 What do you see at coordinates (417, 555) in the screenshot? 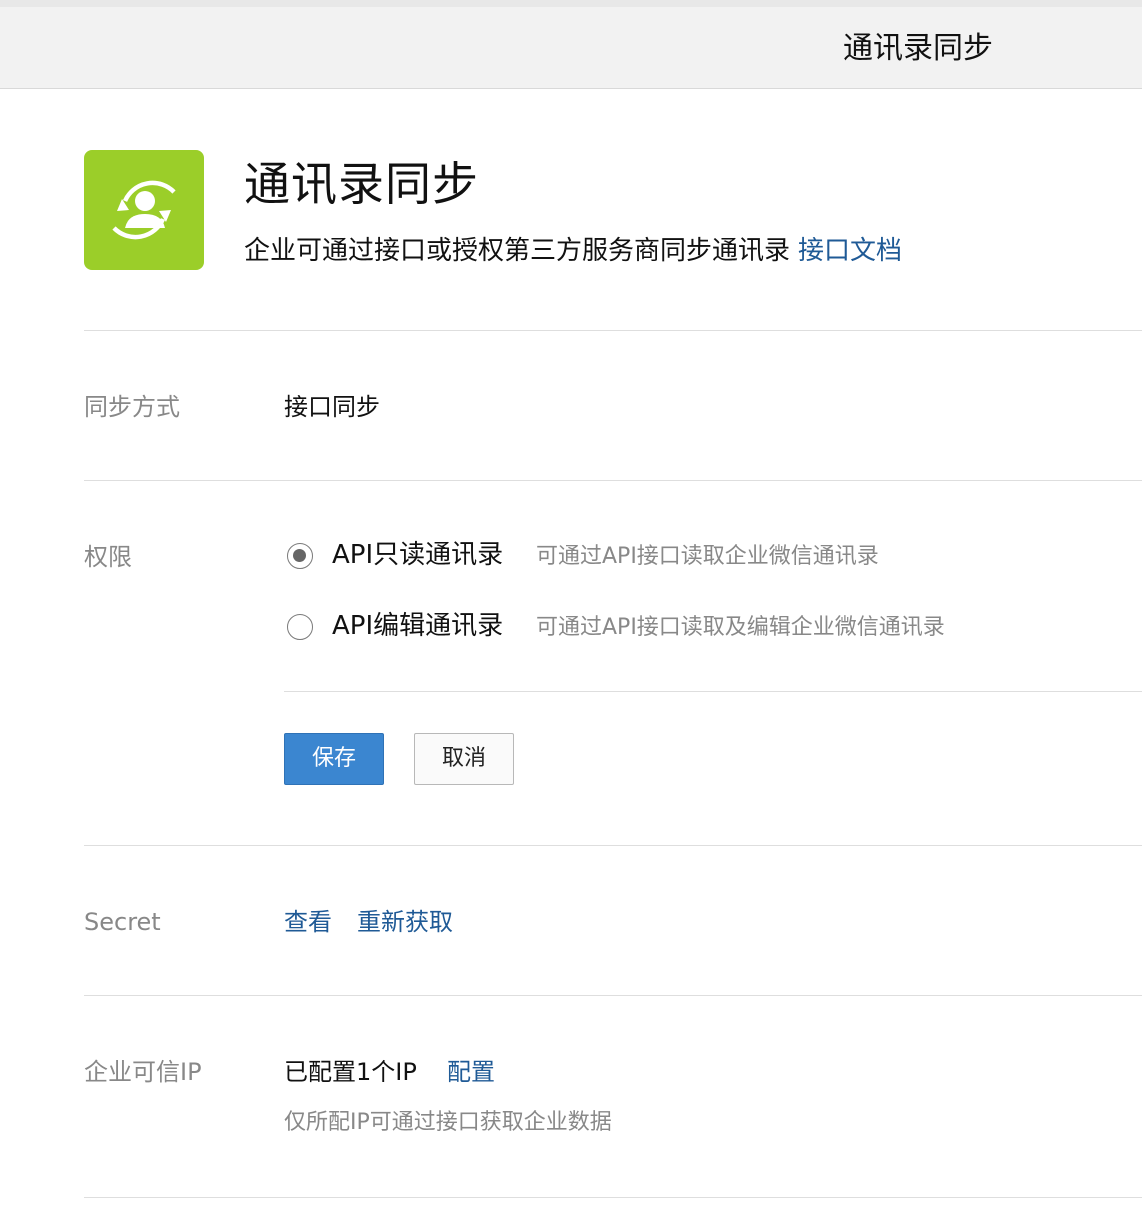
I see `option-label: API只读通讯录` at bounding box center [417, 555].